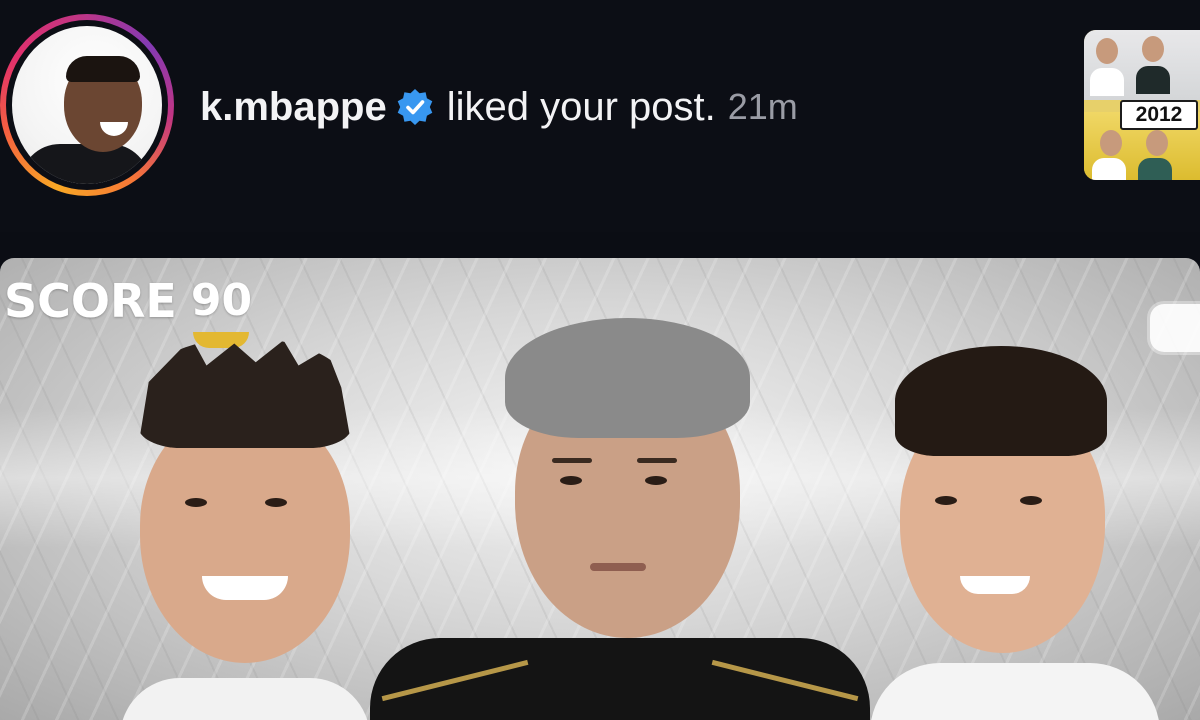 The image size is (1200, 720). Describe the element at coordinates (415, 107) in the screenshot. I see `verified-badge-icon` at that location.